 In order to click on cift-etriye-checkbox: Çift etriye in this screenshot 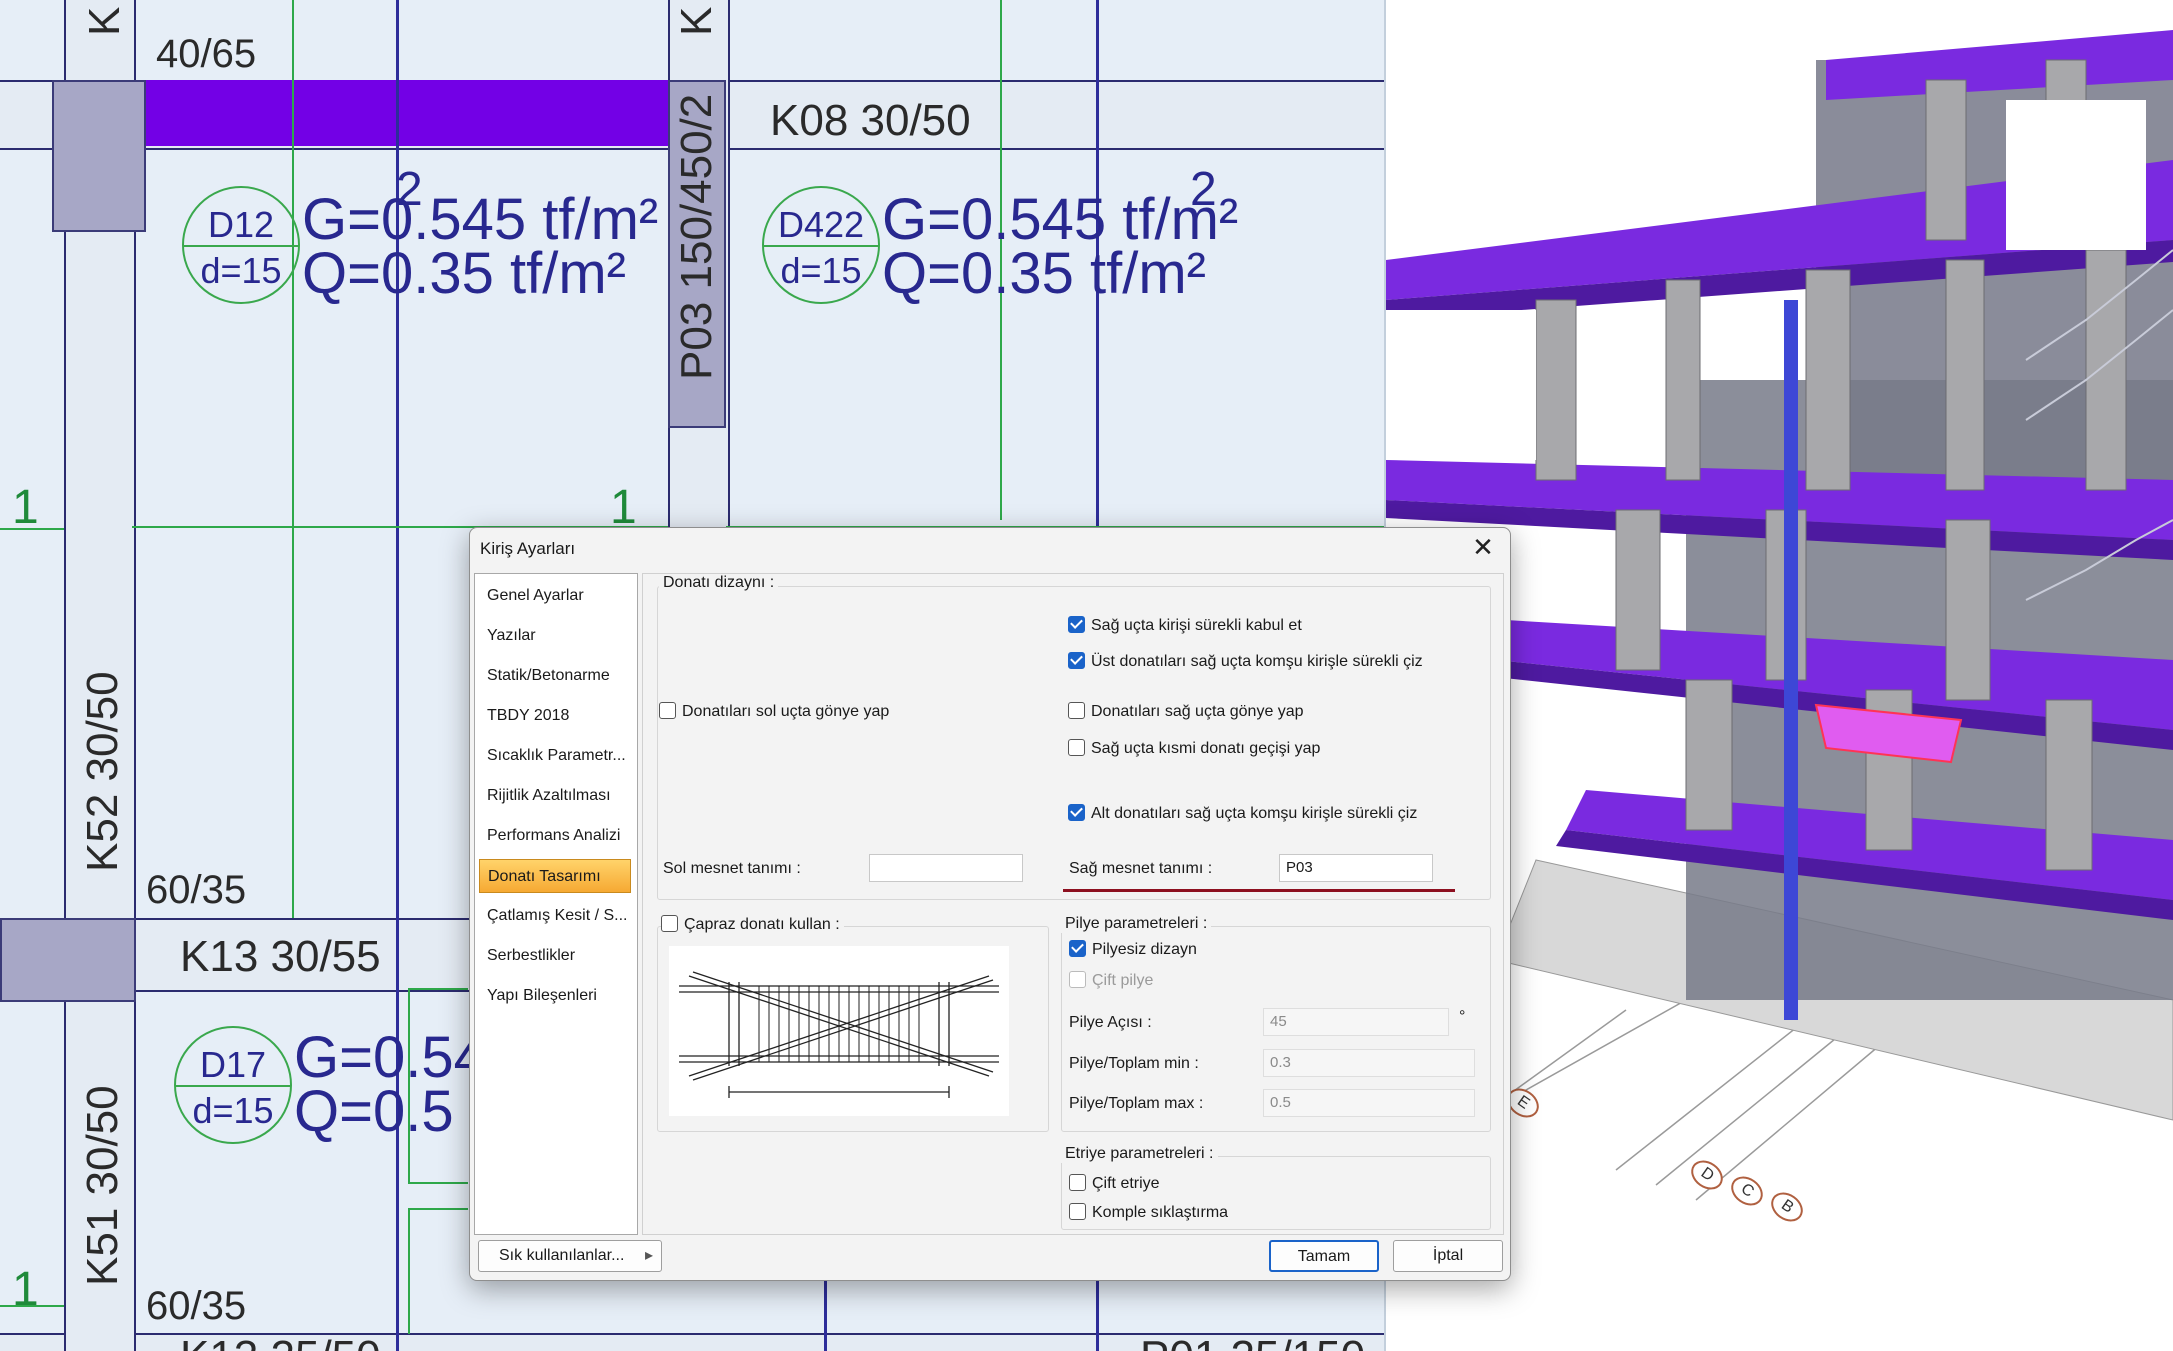, I will do `click(1114, 1184)`.